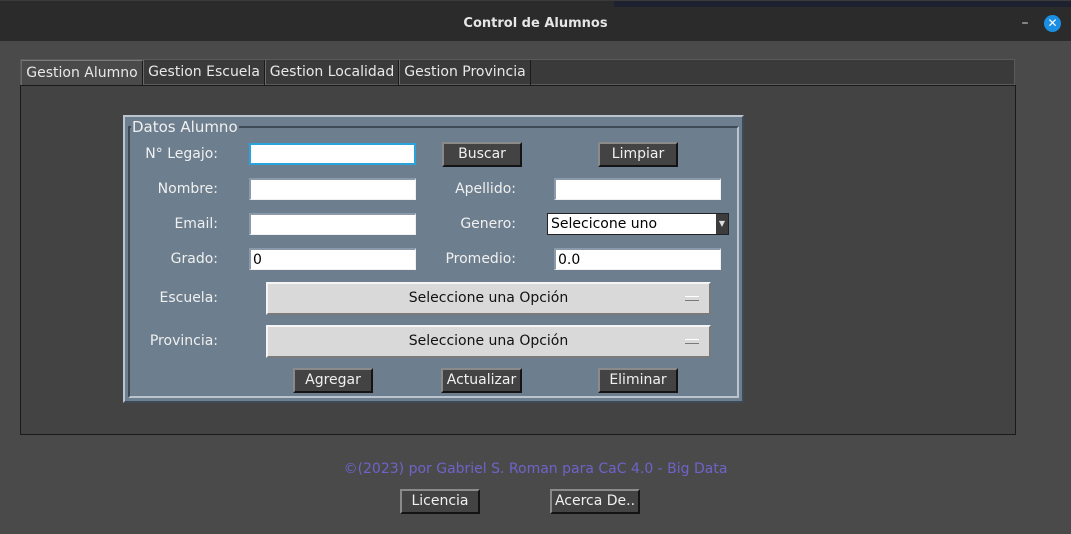 The image size is (1071, 534). I want to click on actualizar-button: Actualizar, so click(481, 380).